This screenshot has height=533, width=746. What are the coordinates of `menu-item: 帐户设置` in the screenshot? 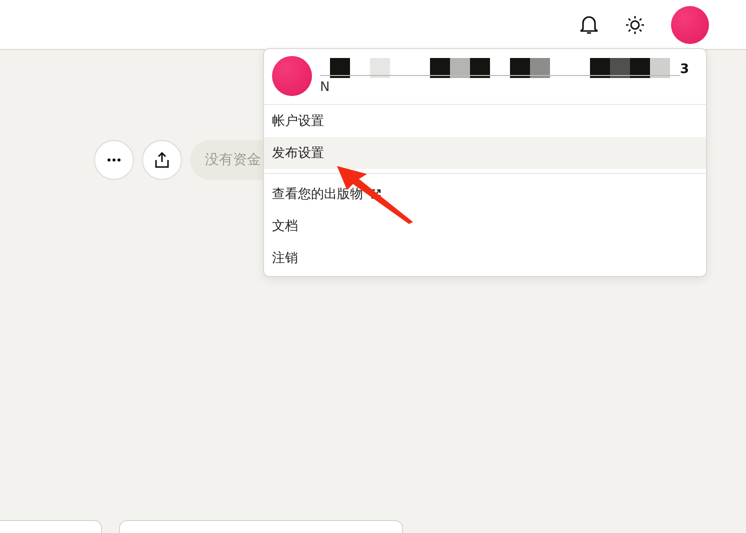 It's located at (485, 121).